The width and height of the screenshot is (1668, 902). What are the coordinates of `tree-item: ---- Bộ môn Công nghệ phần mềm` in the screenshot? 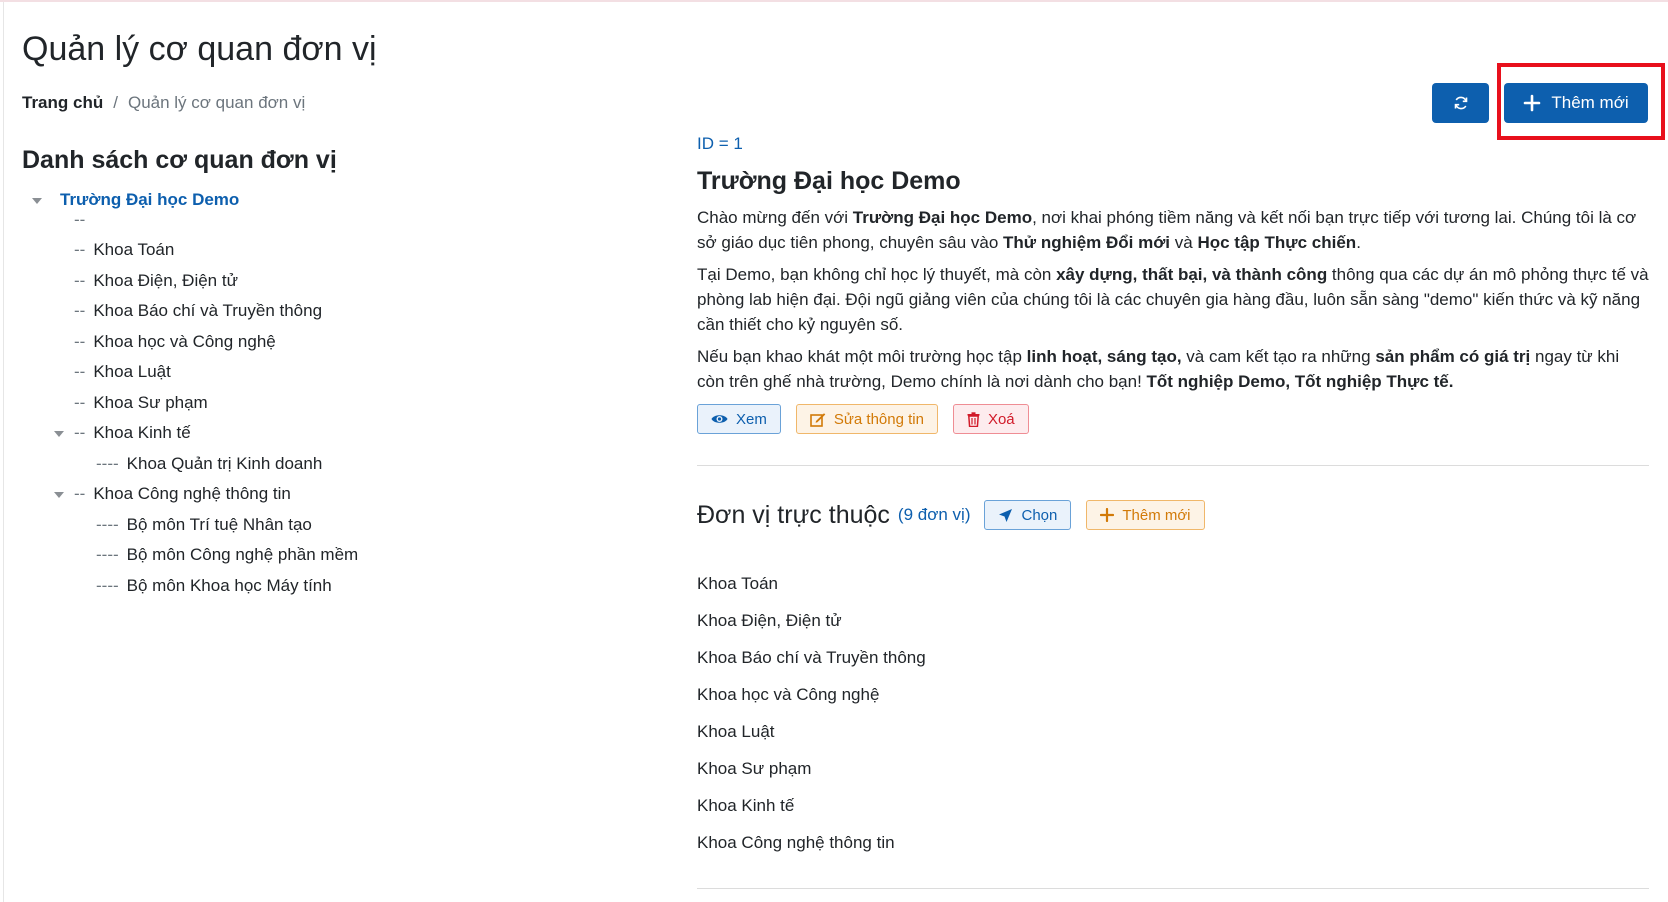 It's located at (227, 555).